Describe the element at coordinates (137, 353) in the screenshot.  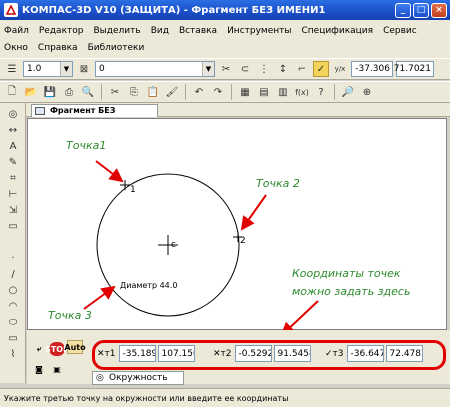
I see `point1-x-input: -35.189` at that location.